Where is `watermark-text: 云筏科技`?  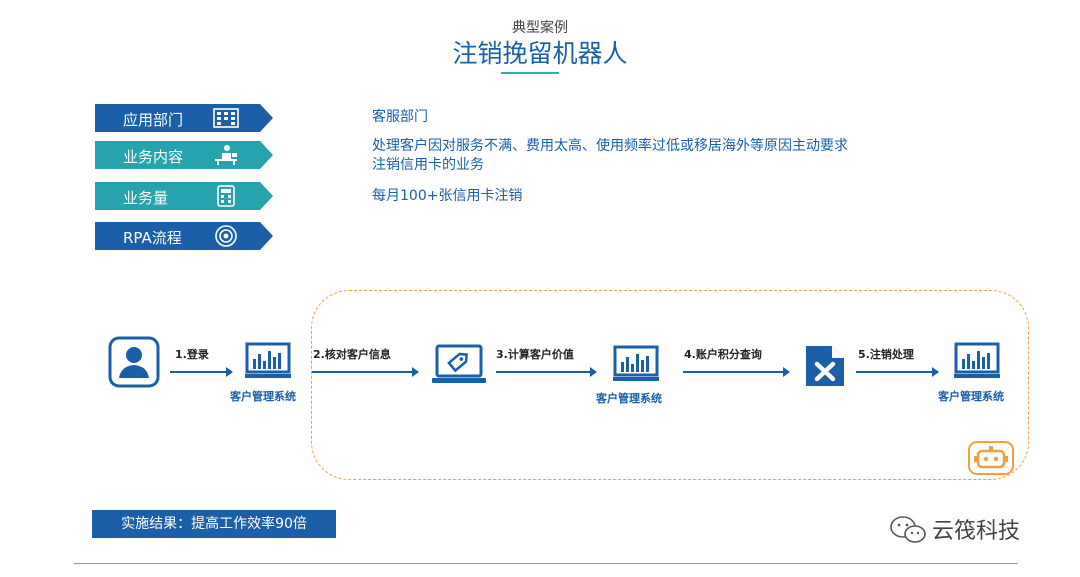
watermark-text: 云筏科技 is located at coordinates (976, 531).